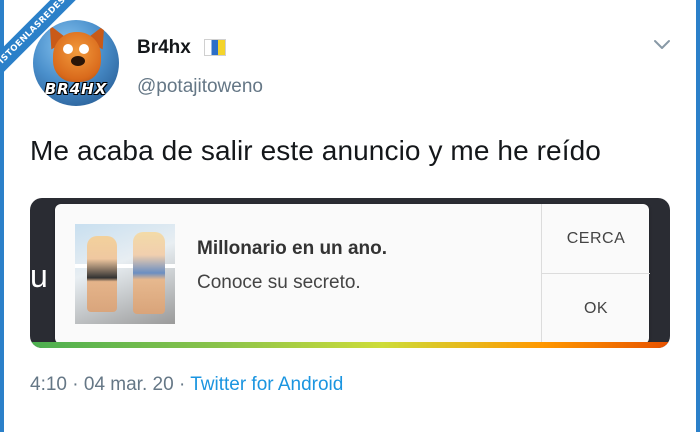  Describe the element at coordinates (76, 89) in the screenshot. I see `avatar-label: BR4HX` at that location.